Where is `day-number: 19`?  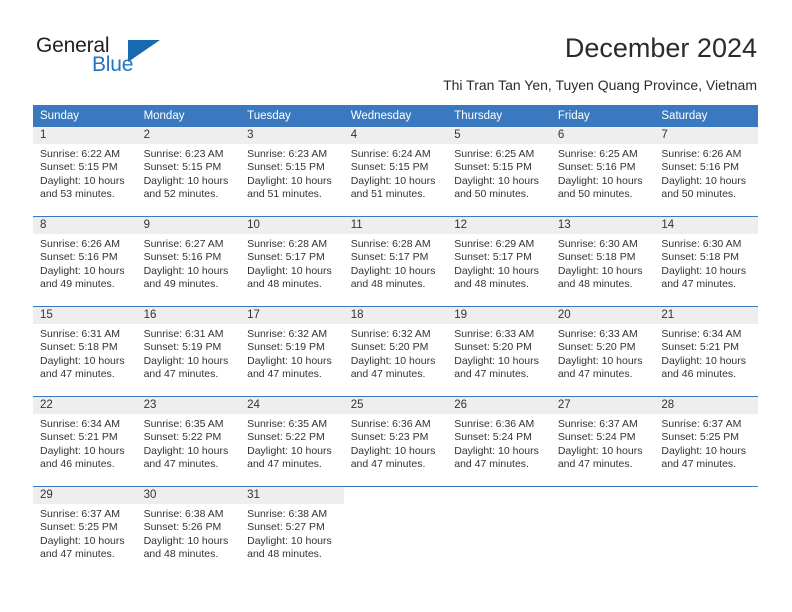
day-number: 19 is located at coordinates (499, 315).